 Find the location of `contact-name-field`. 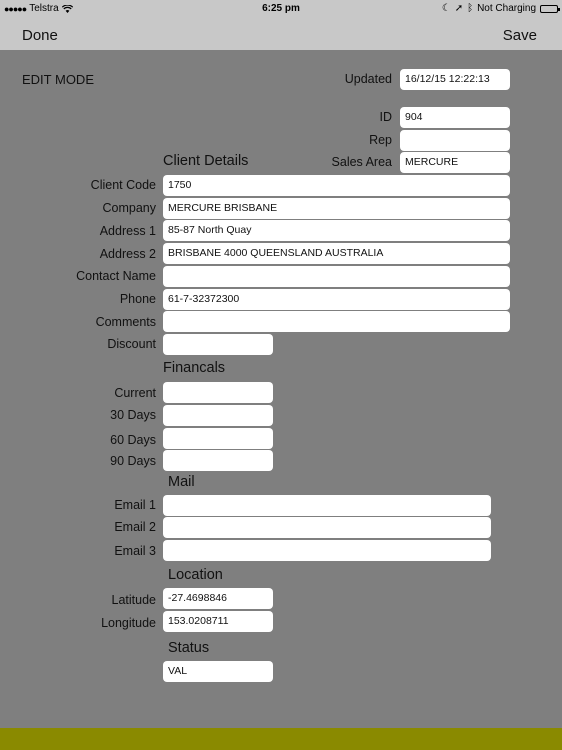

contact-name-field is located at coordinates (336, 276).